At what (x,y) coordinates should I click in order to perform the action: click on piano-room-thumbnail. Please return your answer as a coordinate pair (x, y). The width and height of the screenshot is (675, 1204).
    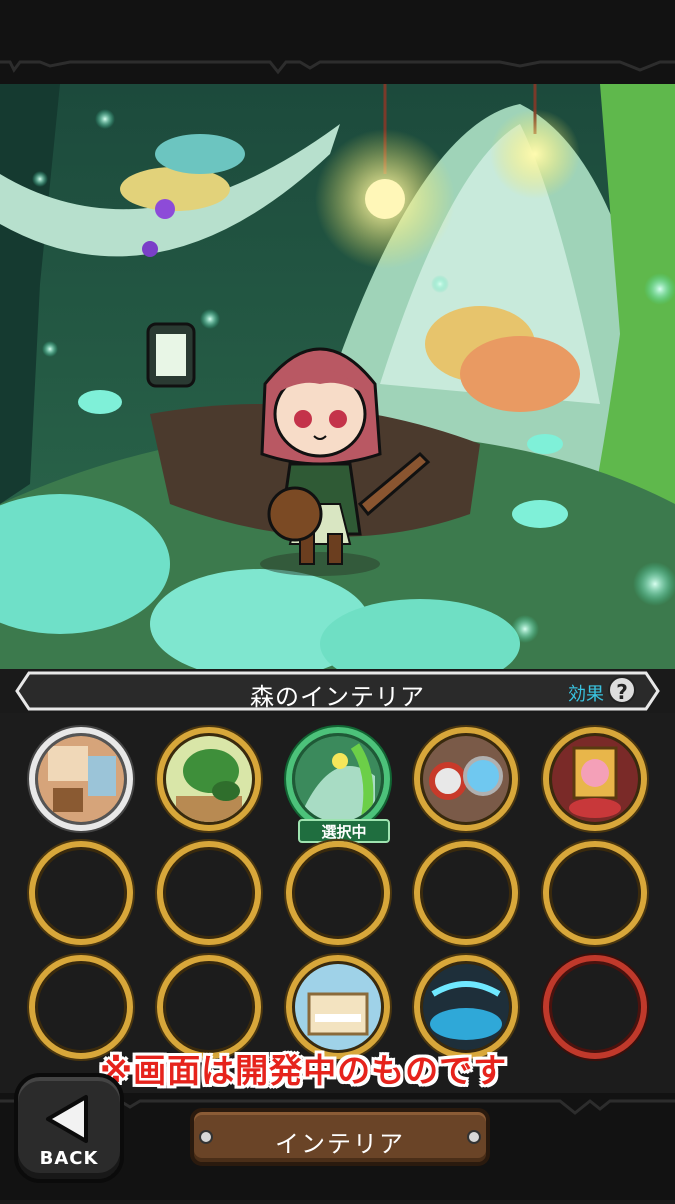
    Looking at the image, I should click on (338, 1007).